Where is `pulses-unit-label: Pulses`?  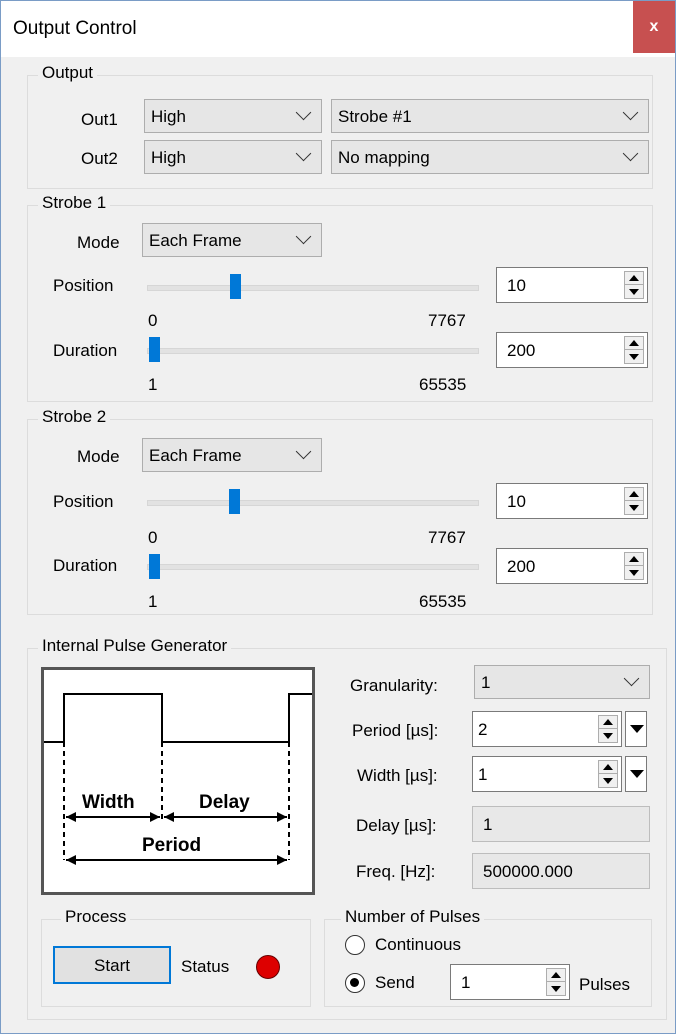
pulses-unit-label: Pulses is located at coordinates (605, 984).